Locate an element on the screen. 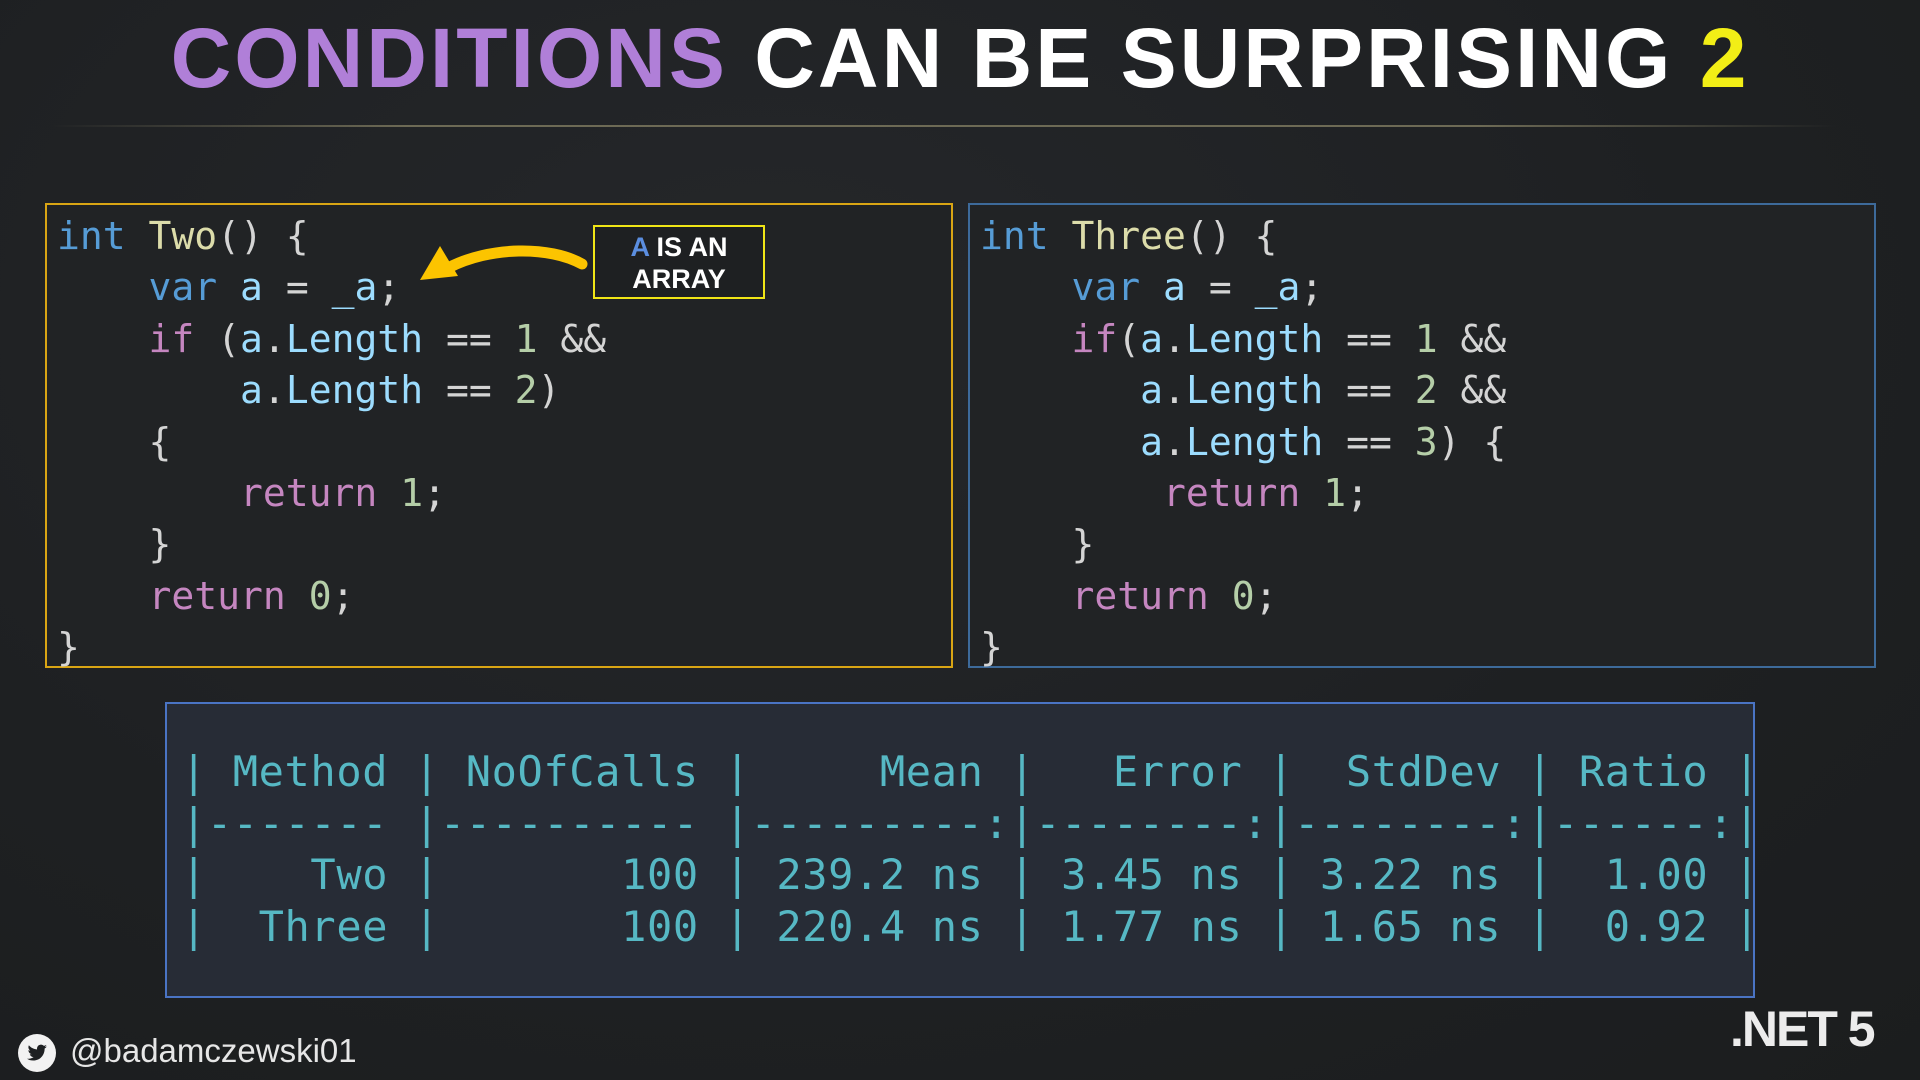 The height and width of the screenshot is (1080, 1920). code-line: a.Length == 3) { is located at coordinates (1243, 442).